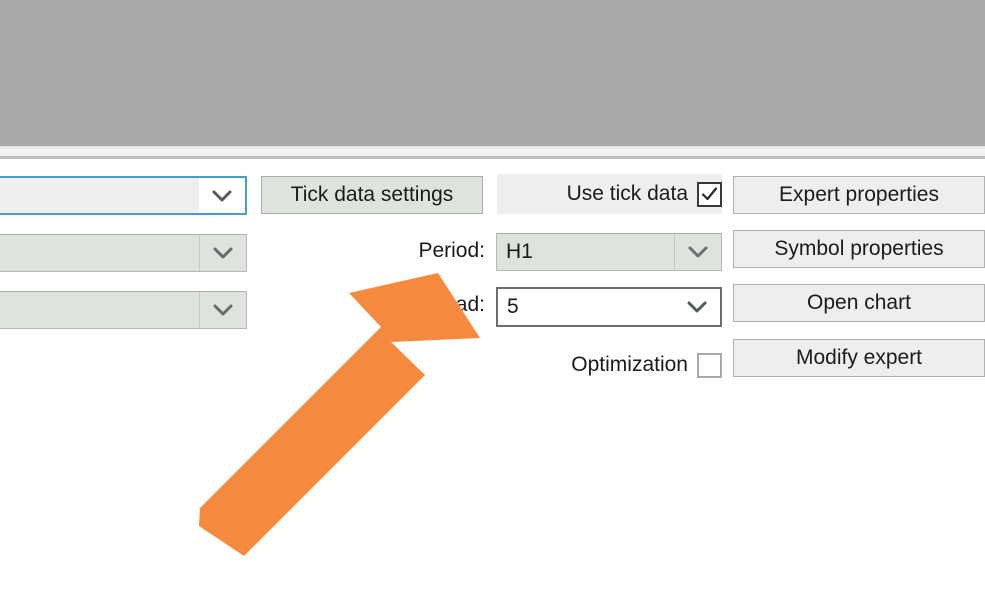 The height and width of the screenshot is (598, 985). Describe the element at coordinates (709, 194) in the screenshot. I see `use-tick-data-checkbox` at that location.